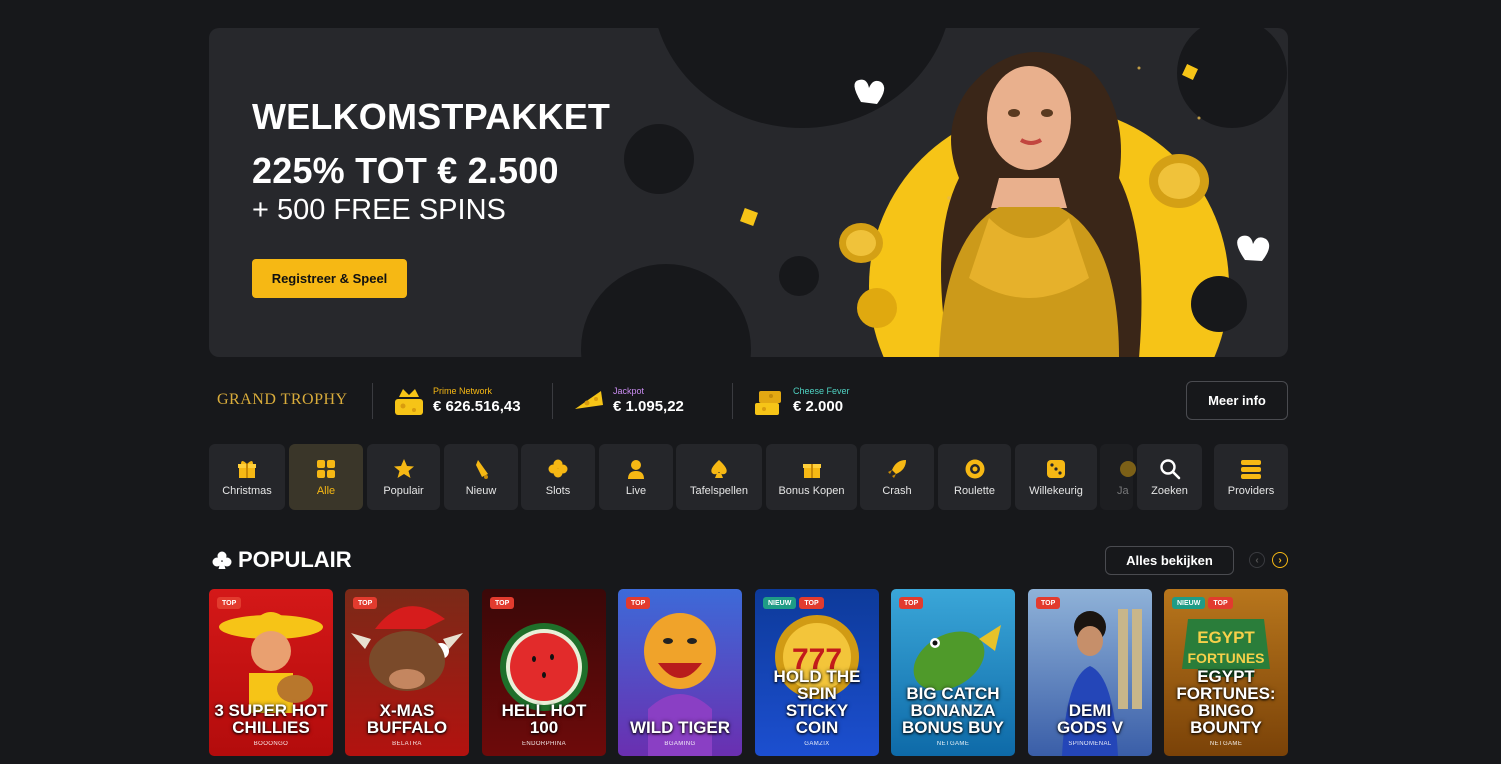  Describe the element at coordinates (326, 468) in the screenshot. I see `grid-icon` at that location.